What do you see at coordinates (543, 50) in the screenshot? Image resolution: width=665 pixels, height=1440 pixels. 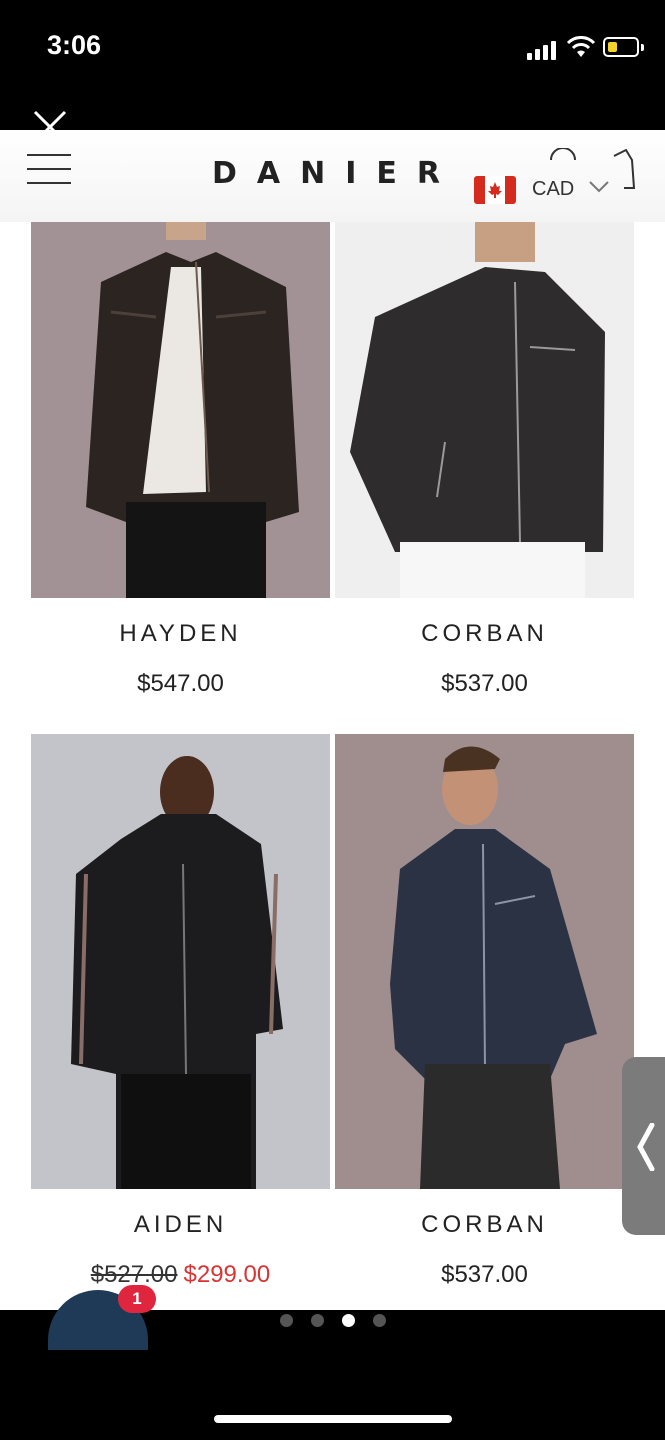 I see `cellular-signal-icon` at bounding box center [543, 50].